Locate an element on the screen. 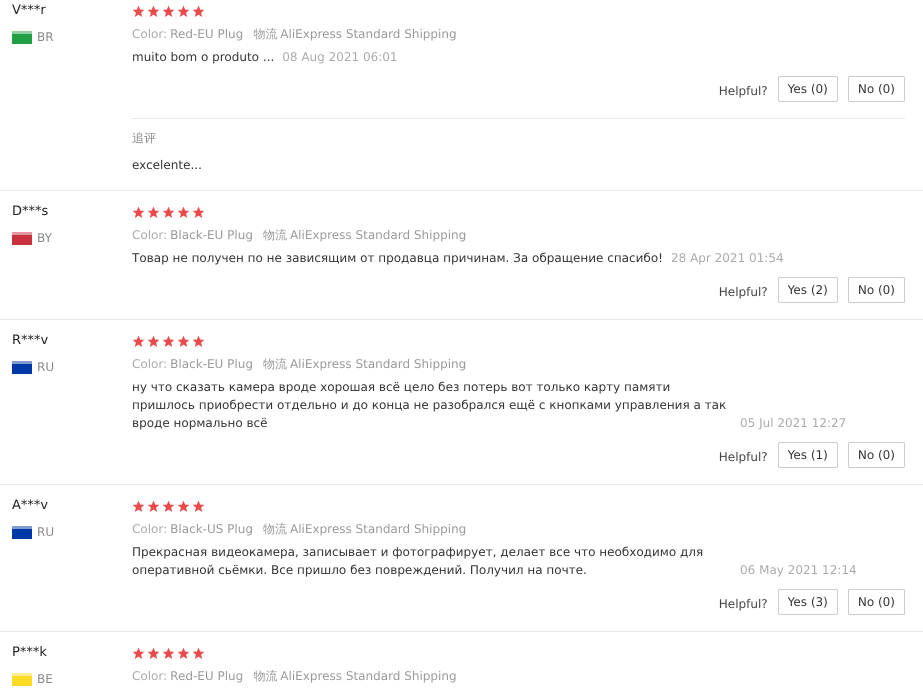 This screenshot has height=700, width=923. reviewer-name: A***v is located at coordinates (31, 506).